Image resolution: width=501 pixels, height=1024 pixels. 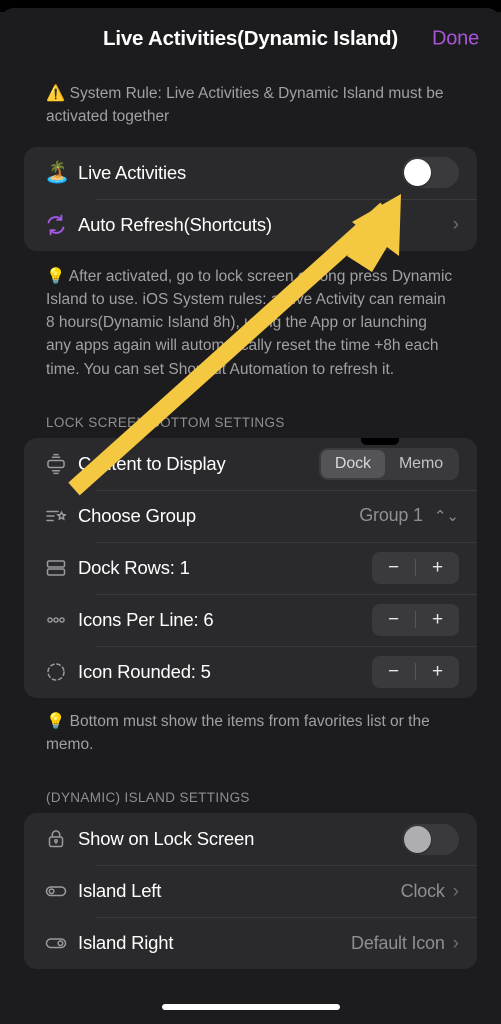 I want to click on page-title: Live Activities(Dynamic Island), so click(x=250, y=38).